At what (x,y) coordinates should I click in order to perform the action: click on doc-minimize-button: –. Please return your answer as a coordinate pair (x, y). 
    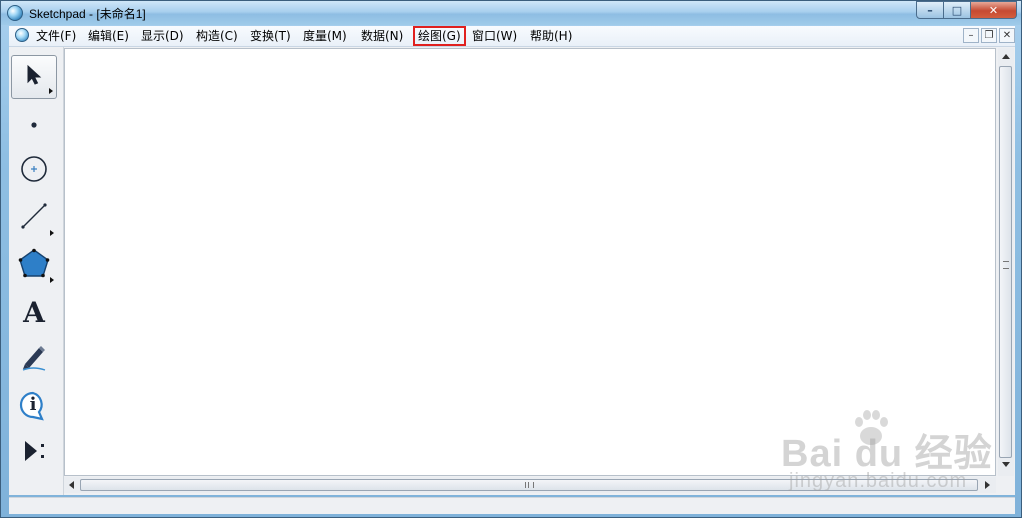
    Looking at the image, I should click on (971, 35).